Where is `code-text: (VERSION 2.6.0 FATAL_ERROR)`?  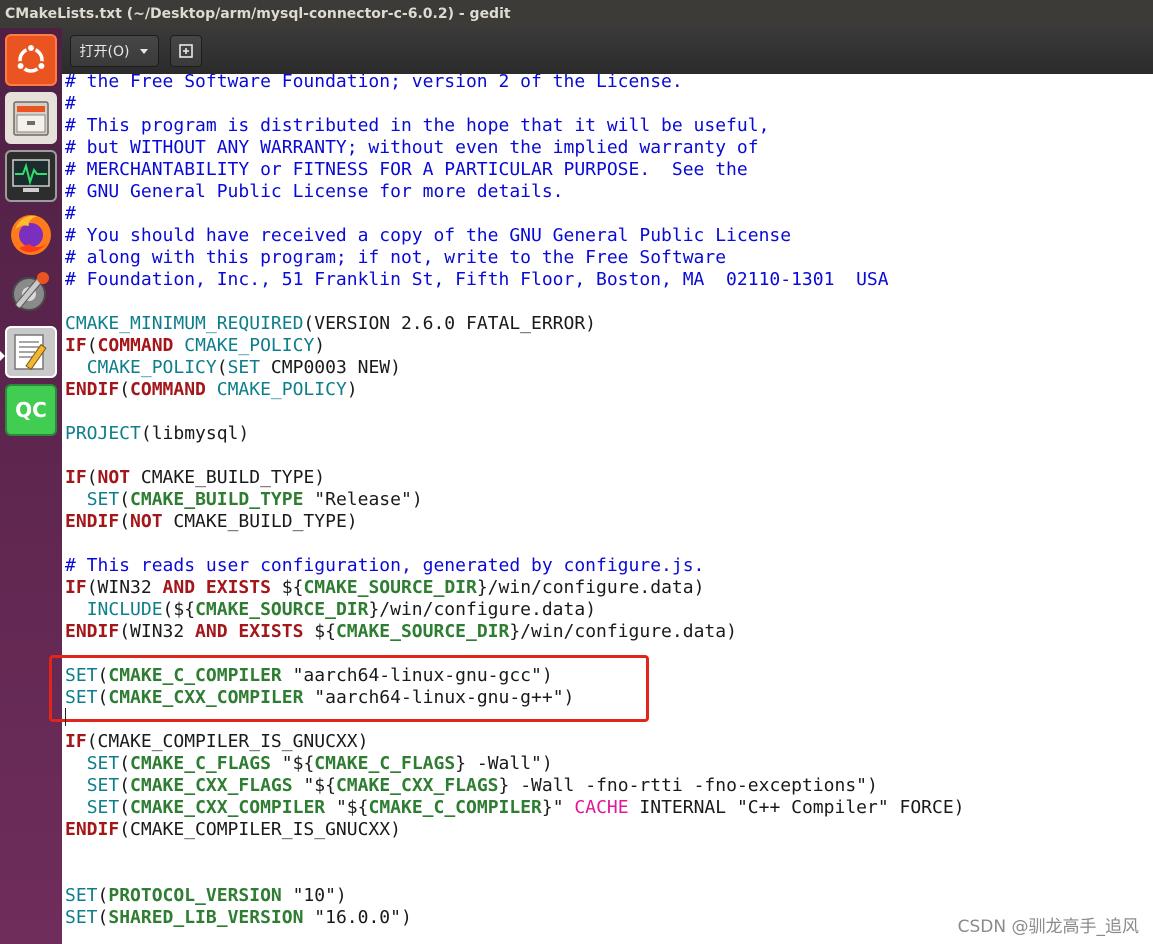
code-text: (VERSION 2.6.0 FATAL_ERROR) is located at coordinates (450, 323).